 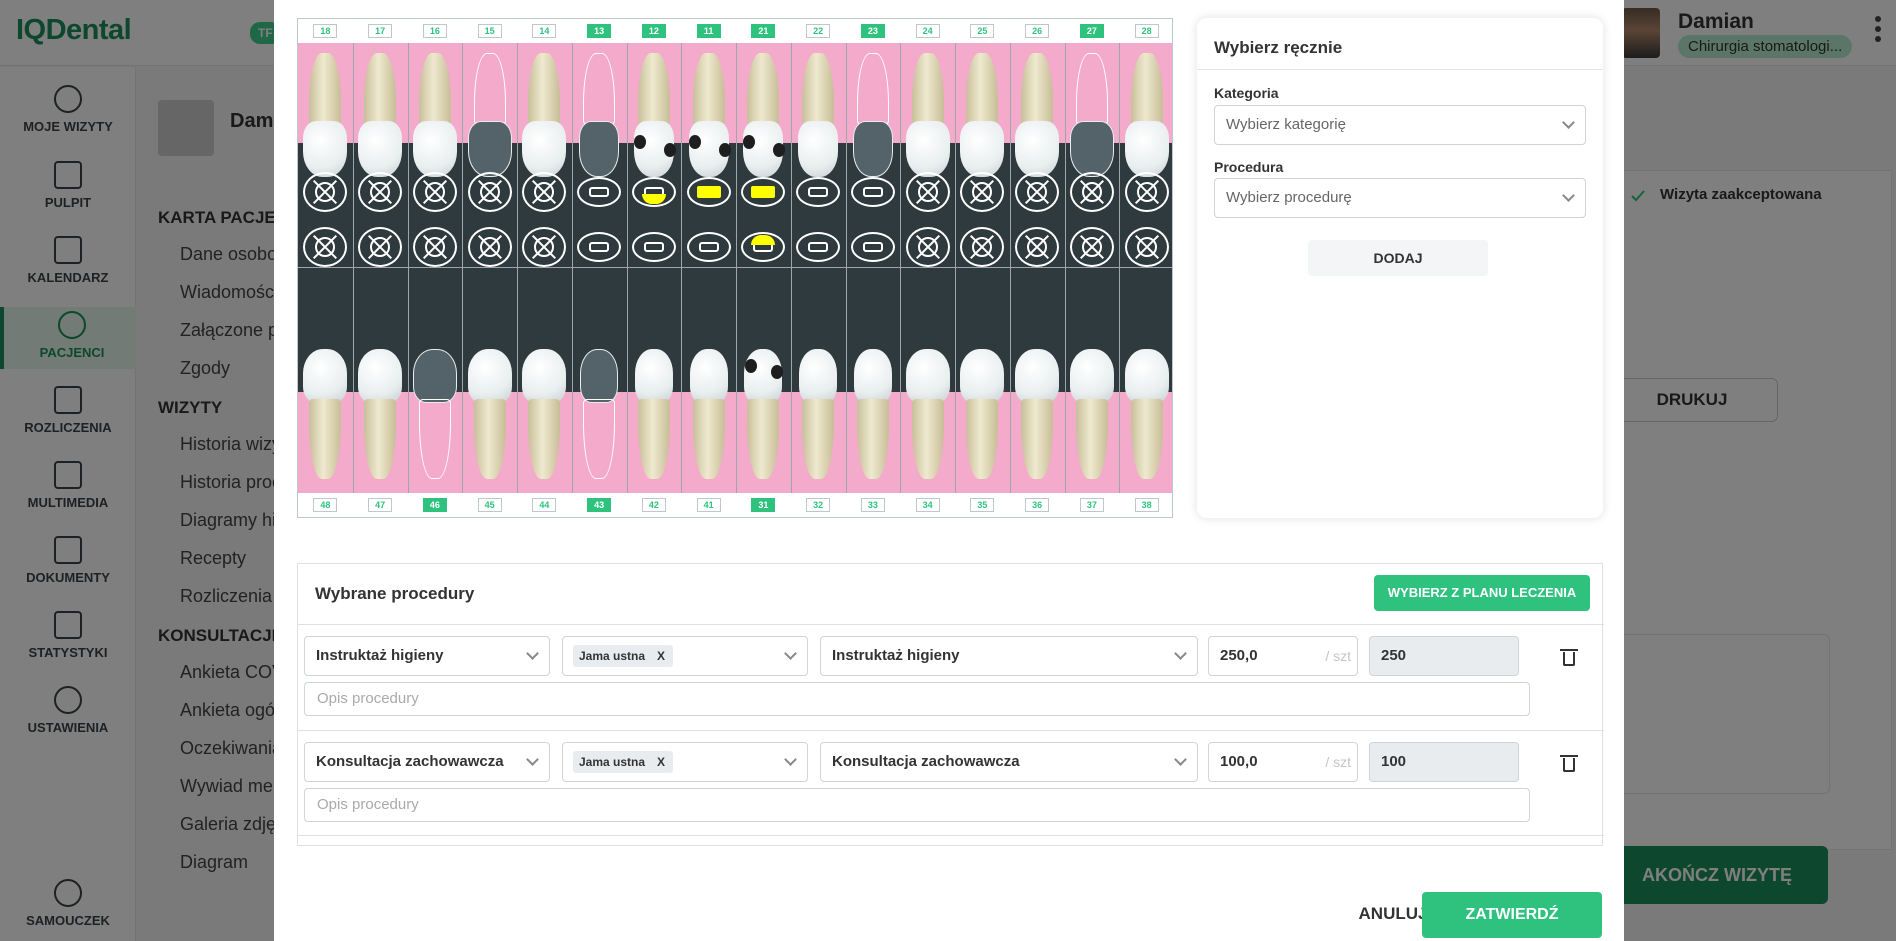 What do you see at coordinates (872, 31) in the screenshot?
I see `tooth-number: 23` at bounding box center [872, 31].